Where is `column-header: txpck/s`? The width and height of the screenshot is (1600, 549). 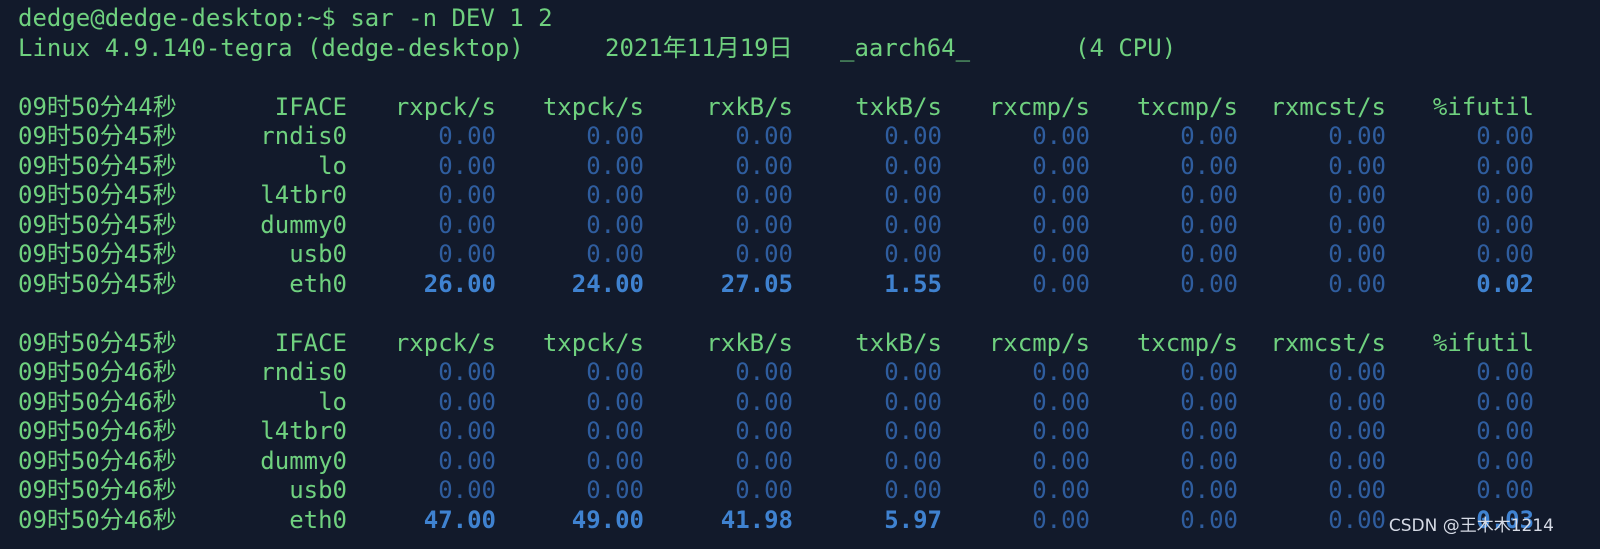 column-header: txpck/s is located at coordinates (593, 342).